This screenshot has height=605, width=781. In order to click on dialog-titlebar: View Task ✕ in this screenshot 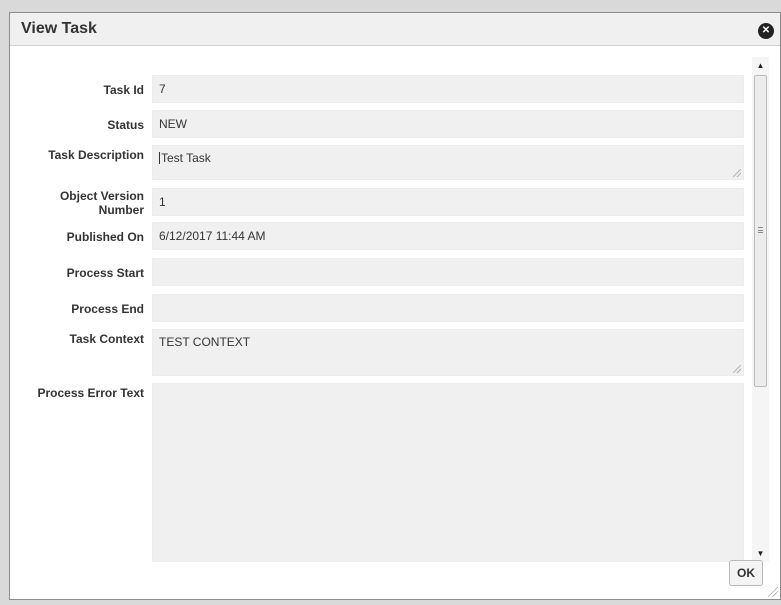, I will do `click(395, 29)`.